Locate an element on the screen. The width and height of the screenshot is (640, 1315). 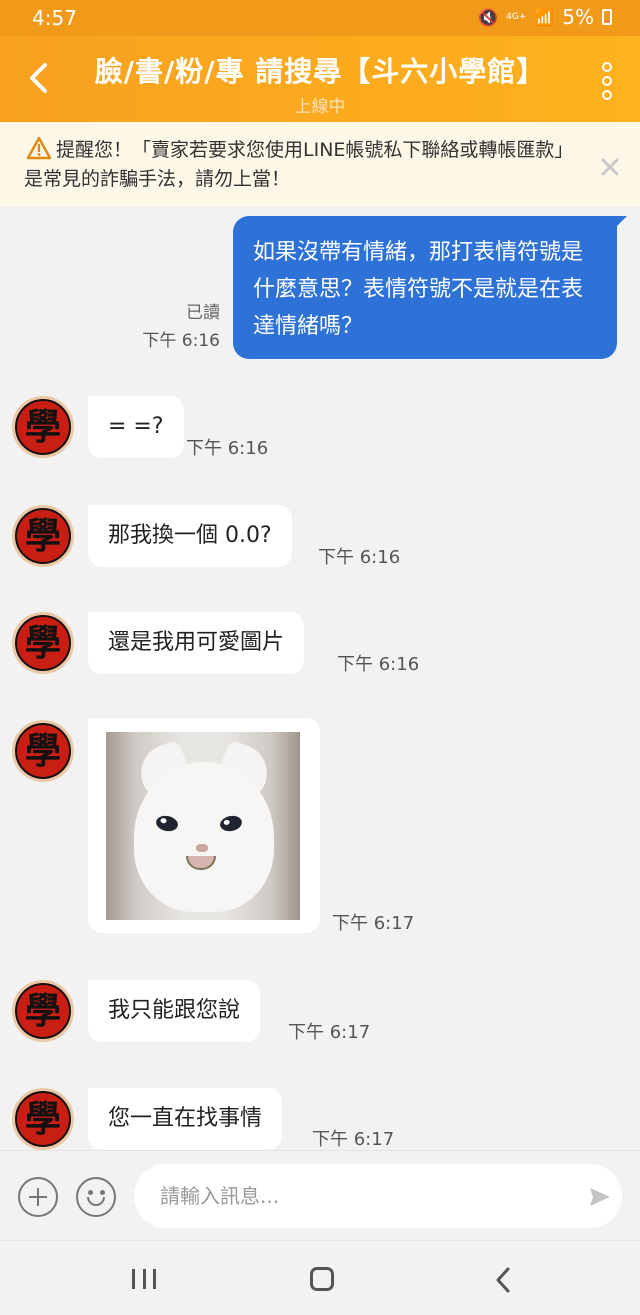
chat-title: 臉/書/粉/專 請搜尋【斗六小學館】 is located at coordinates (320, 71).